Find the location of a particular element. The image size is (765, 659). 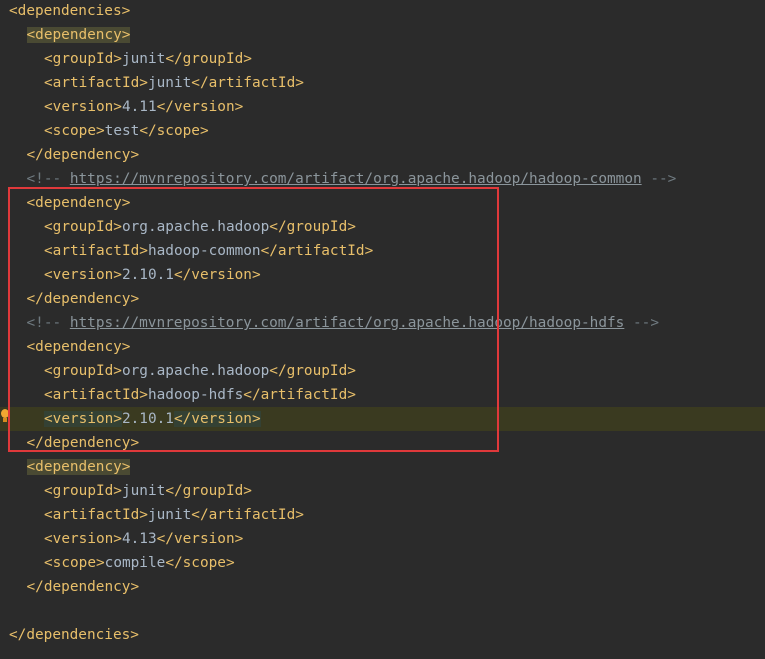

code-line: <scope>compile</scope> is located at coordinates (382, 563).